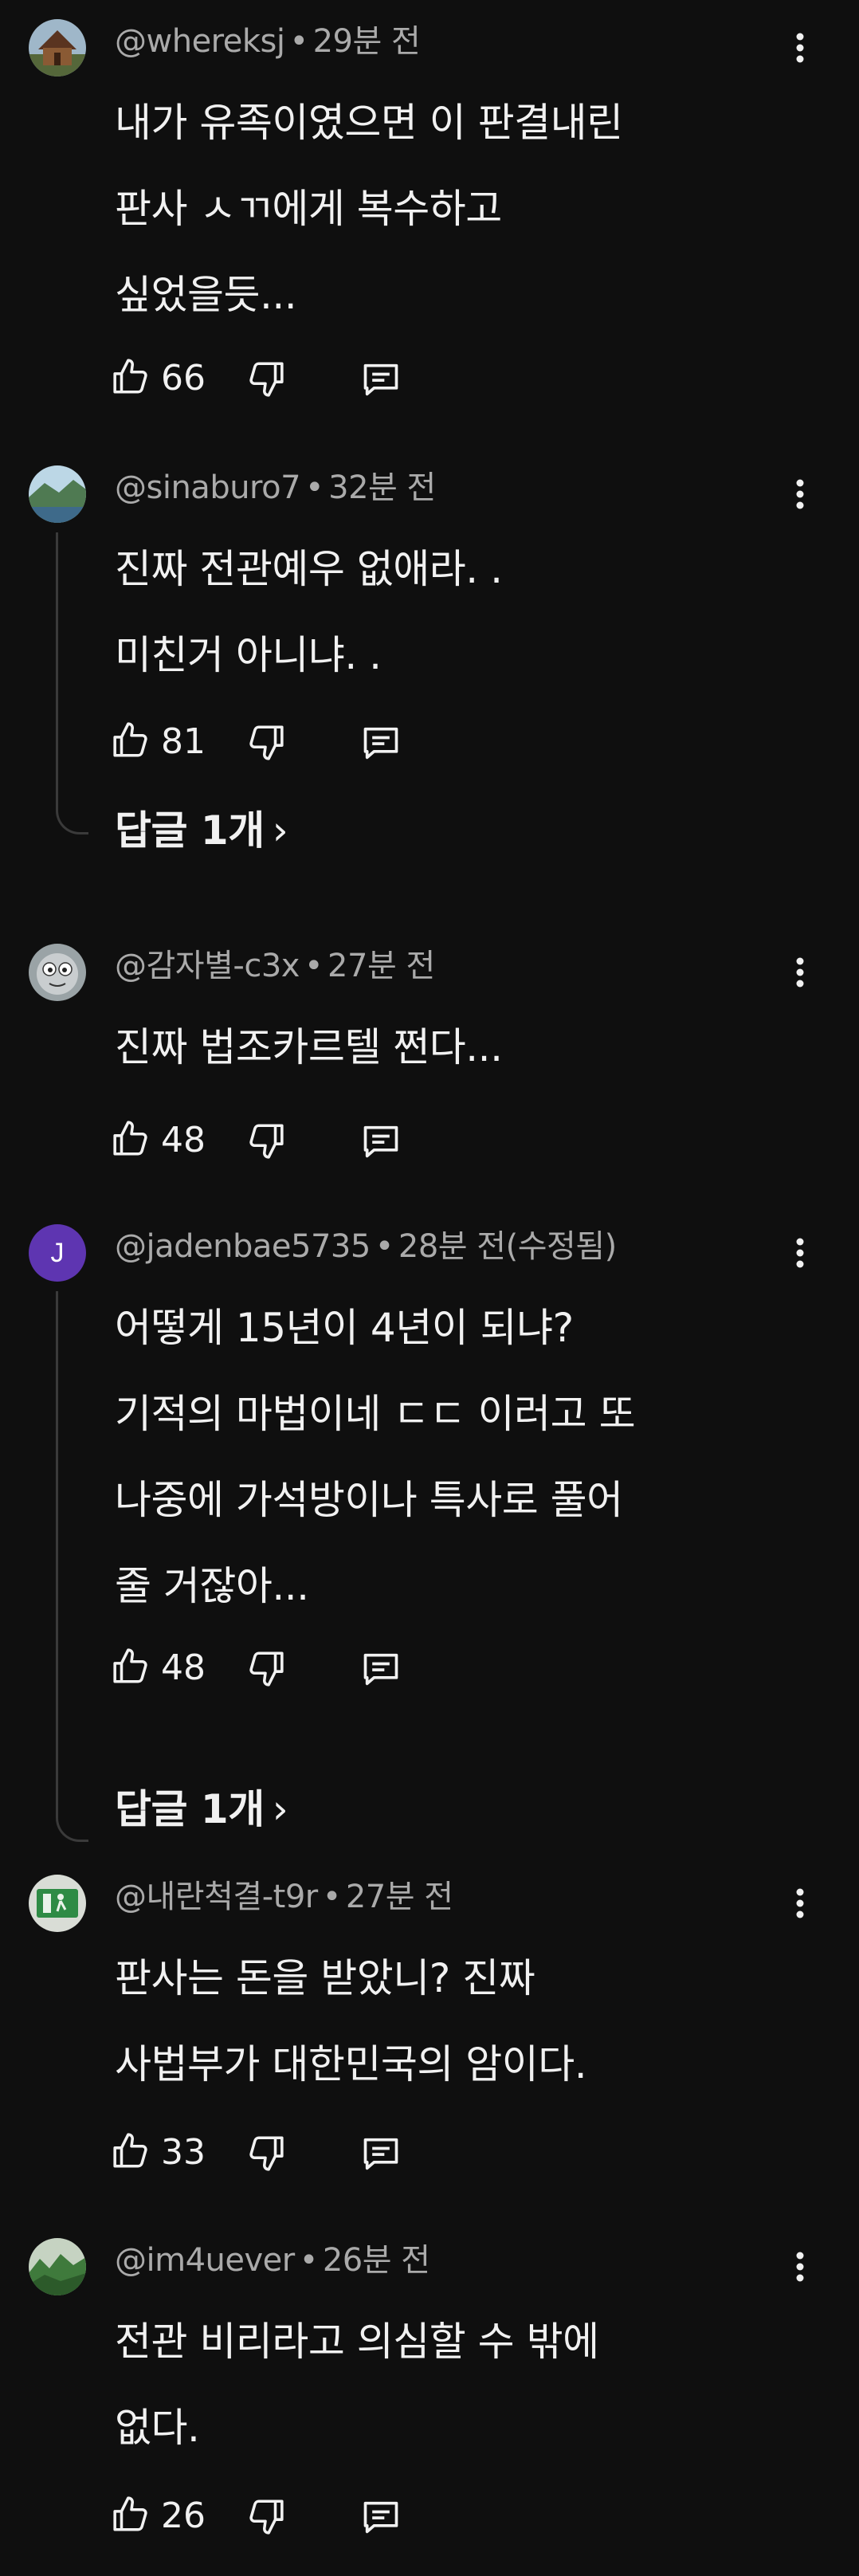 The image size is (859, 2576). What do you see at coordinates (325, 1978) in the screenshot?
I see `comment-line: 판사는 돈을 받았니? 진짜` at bounding box center [325, 1978].